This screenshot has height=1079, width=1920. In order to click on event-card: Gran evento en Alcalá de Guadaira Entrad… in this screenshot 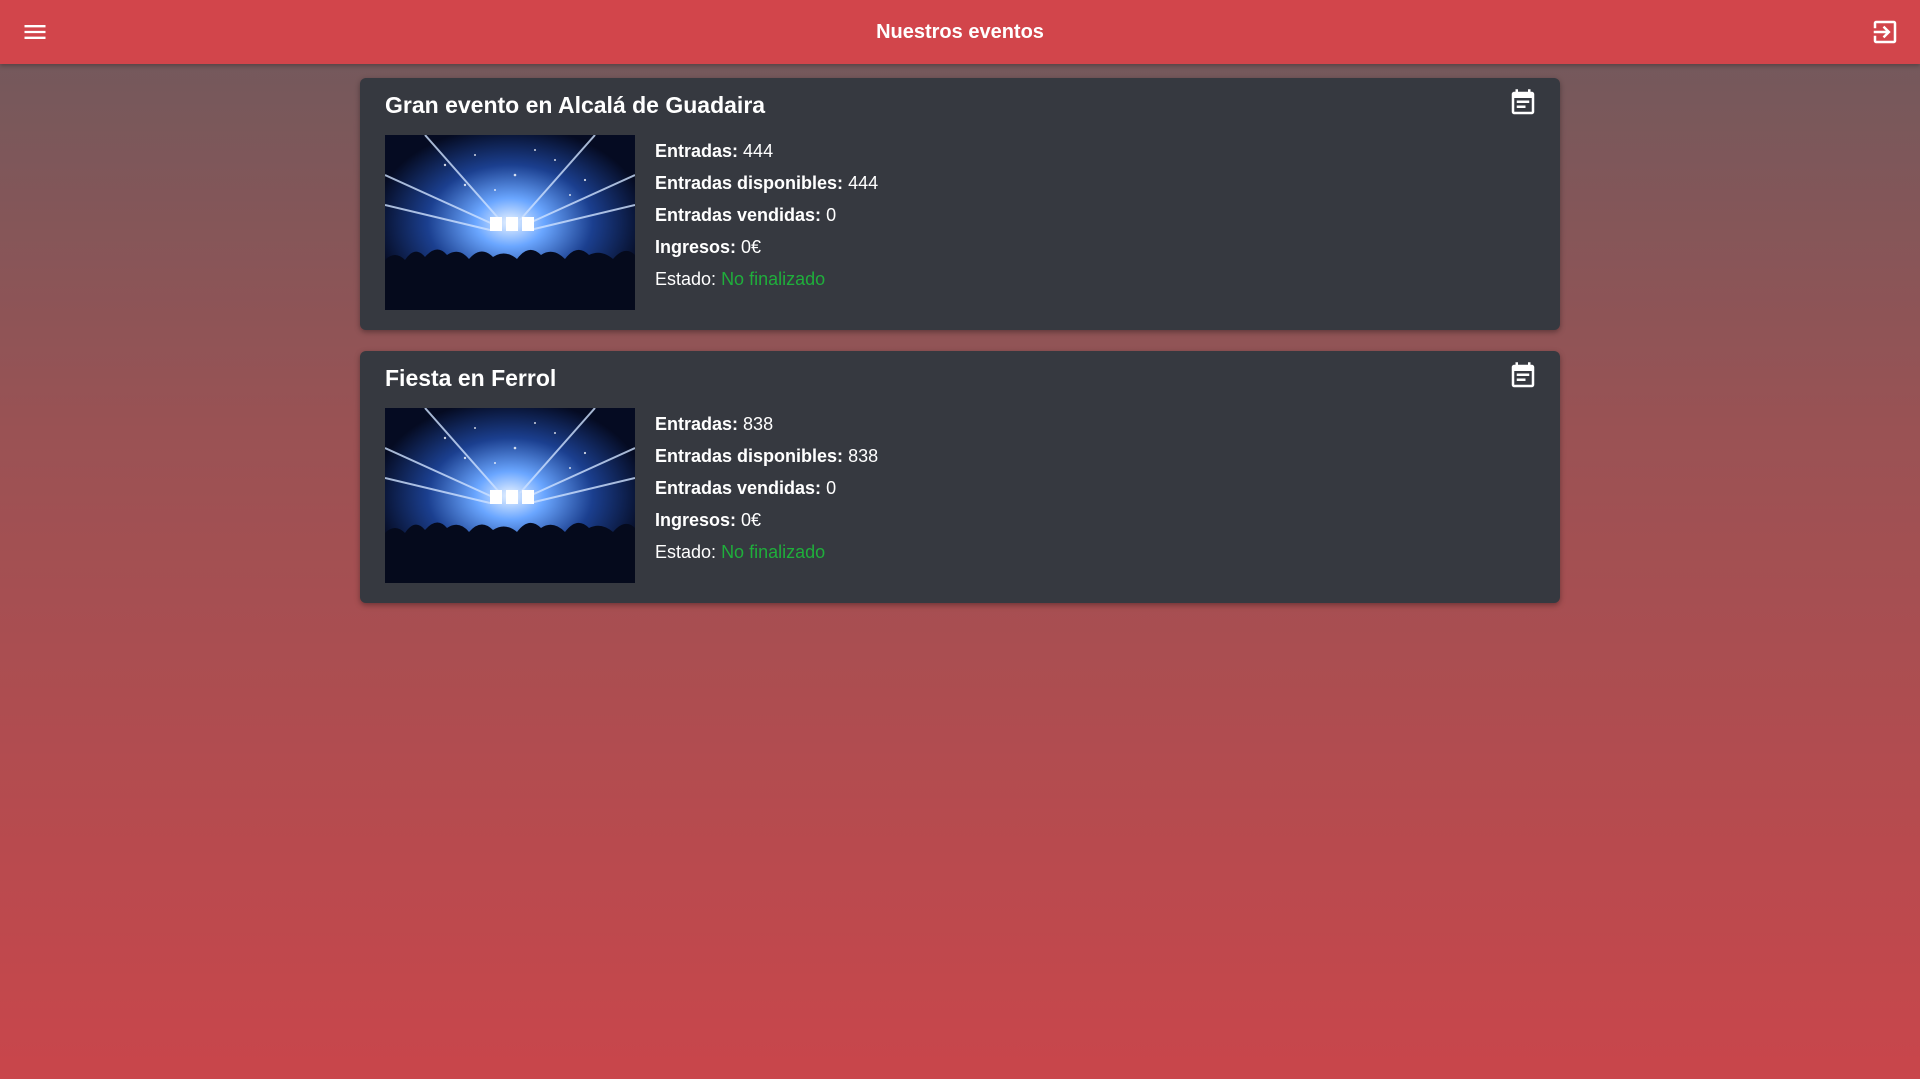, I will do `click(960, 204)`.